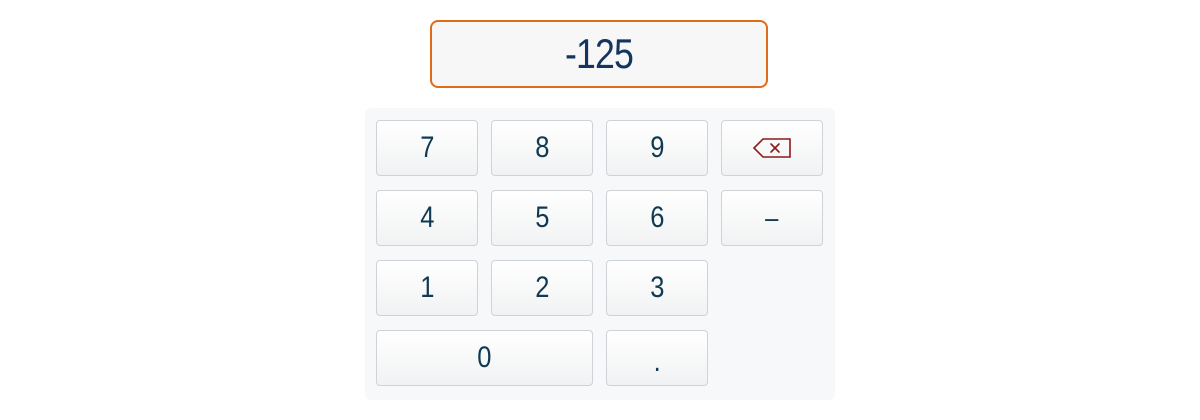 This screenshot has height=420, width=1200. I want to click on numeric-display-field: -125, so click(599, 54).